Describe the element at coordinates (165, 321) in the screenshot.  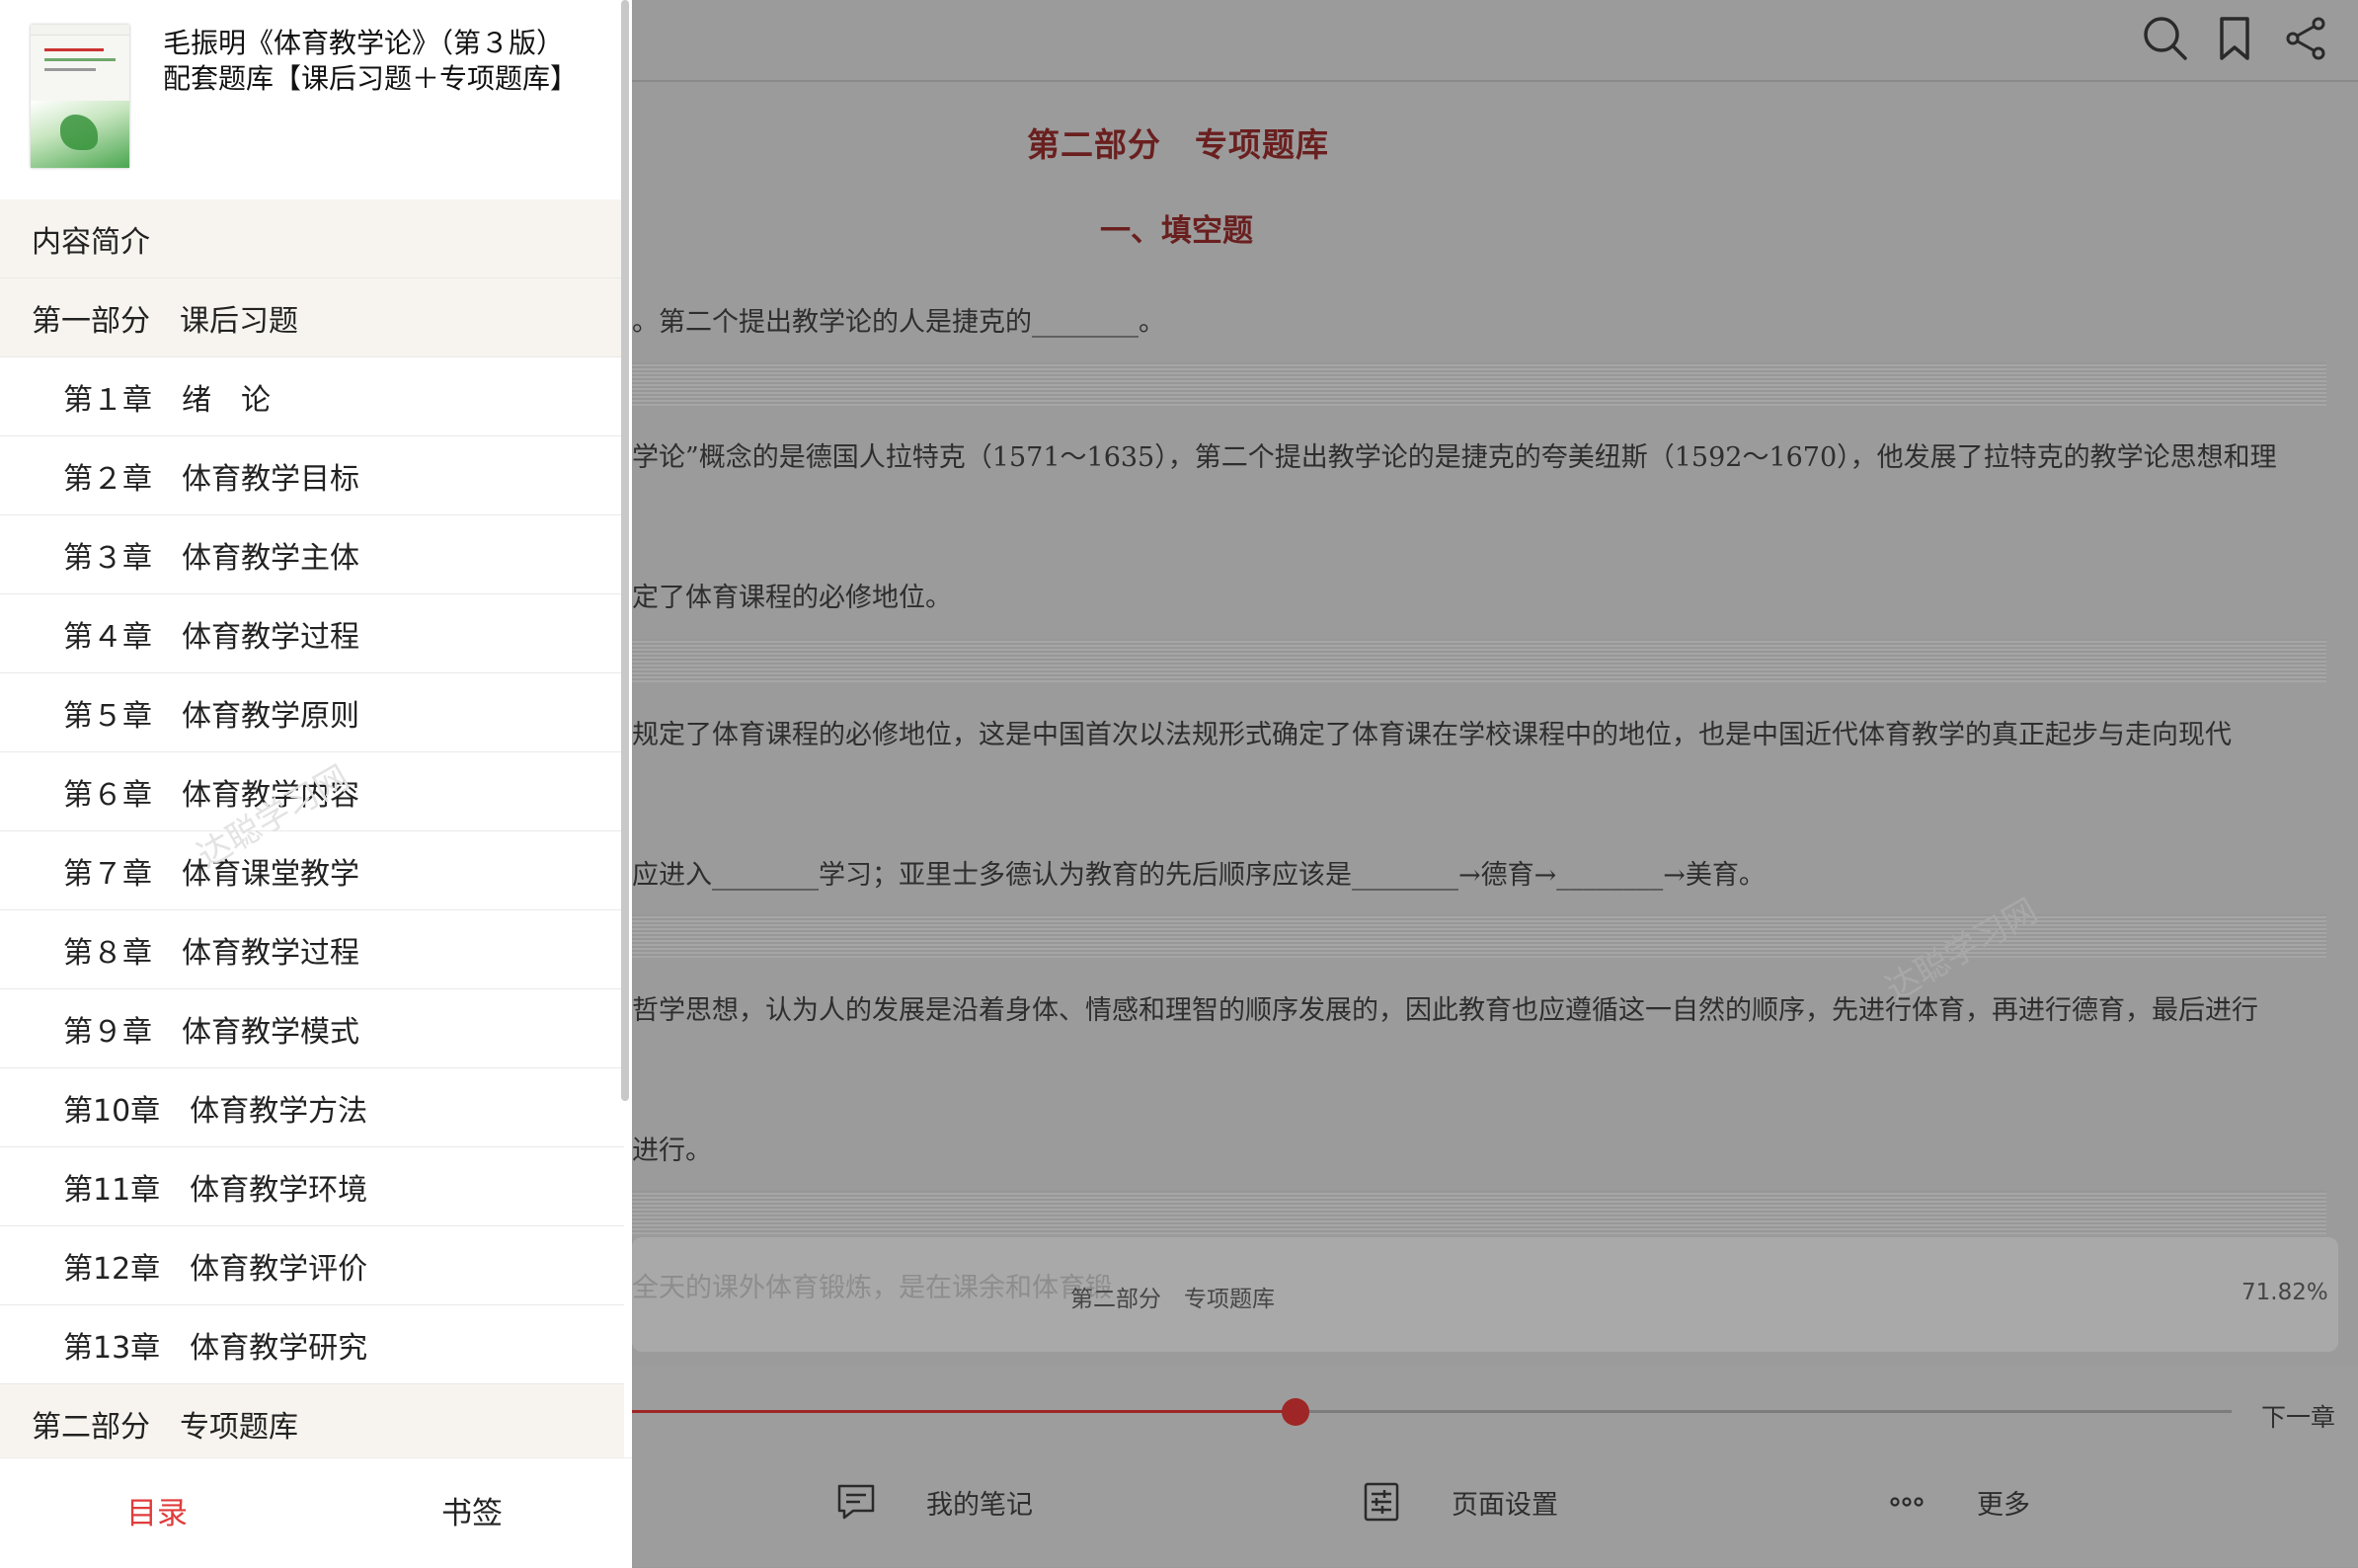
I see `toc-item-label: 第一部分 课后习题` at that location.